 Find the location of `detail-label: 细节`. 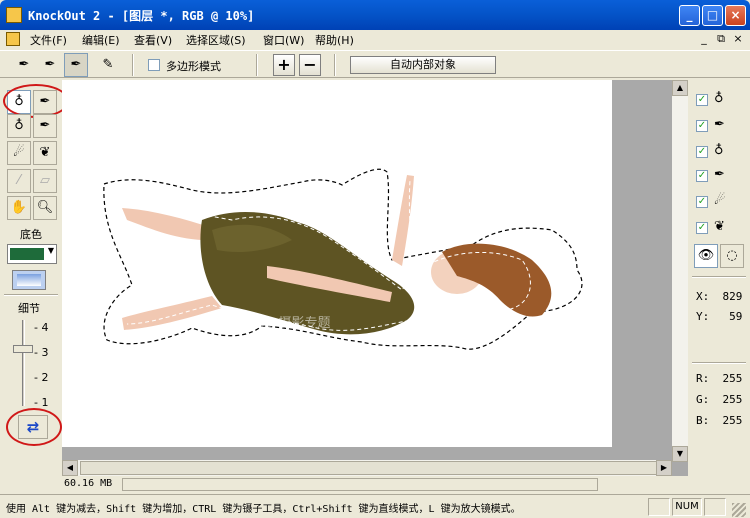

detail-label: 细节 is located at coordinates (29, 308).